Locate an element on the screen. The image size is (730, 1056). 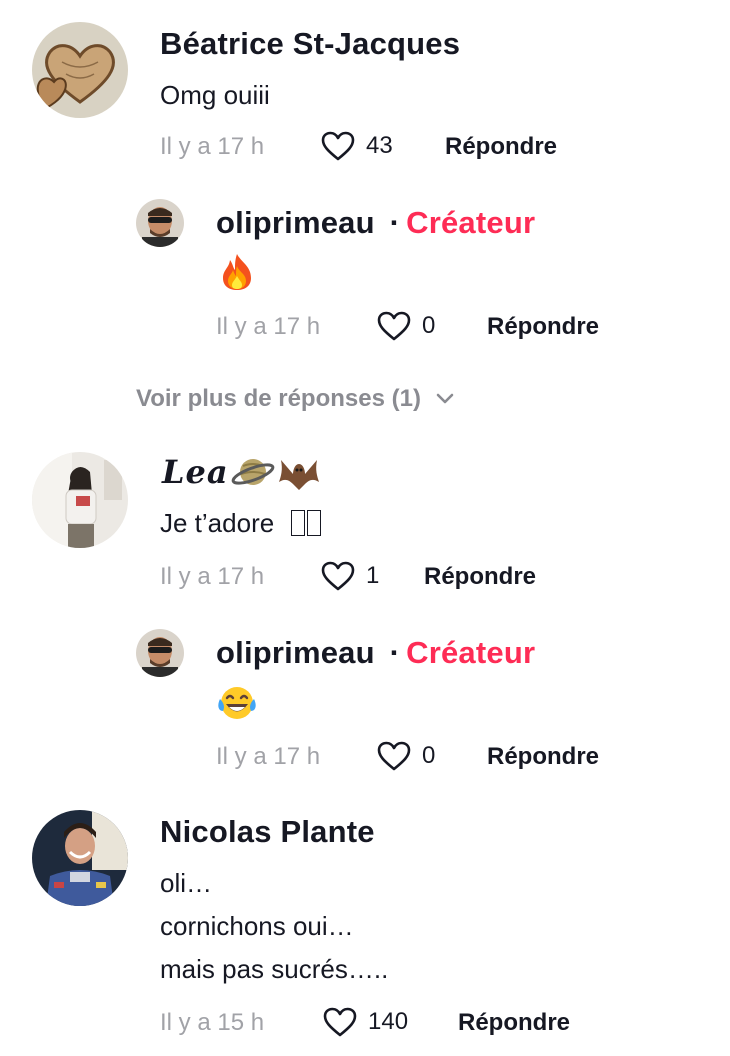
tears-of-joy-emoji-icon is located at coordinates (237, 703).